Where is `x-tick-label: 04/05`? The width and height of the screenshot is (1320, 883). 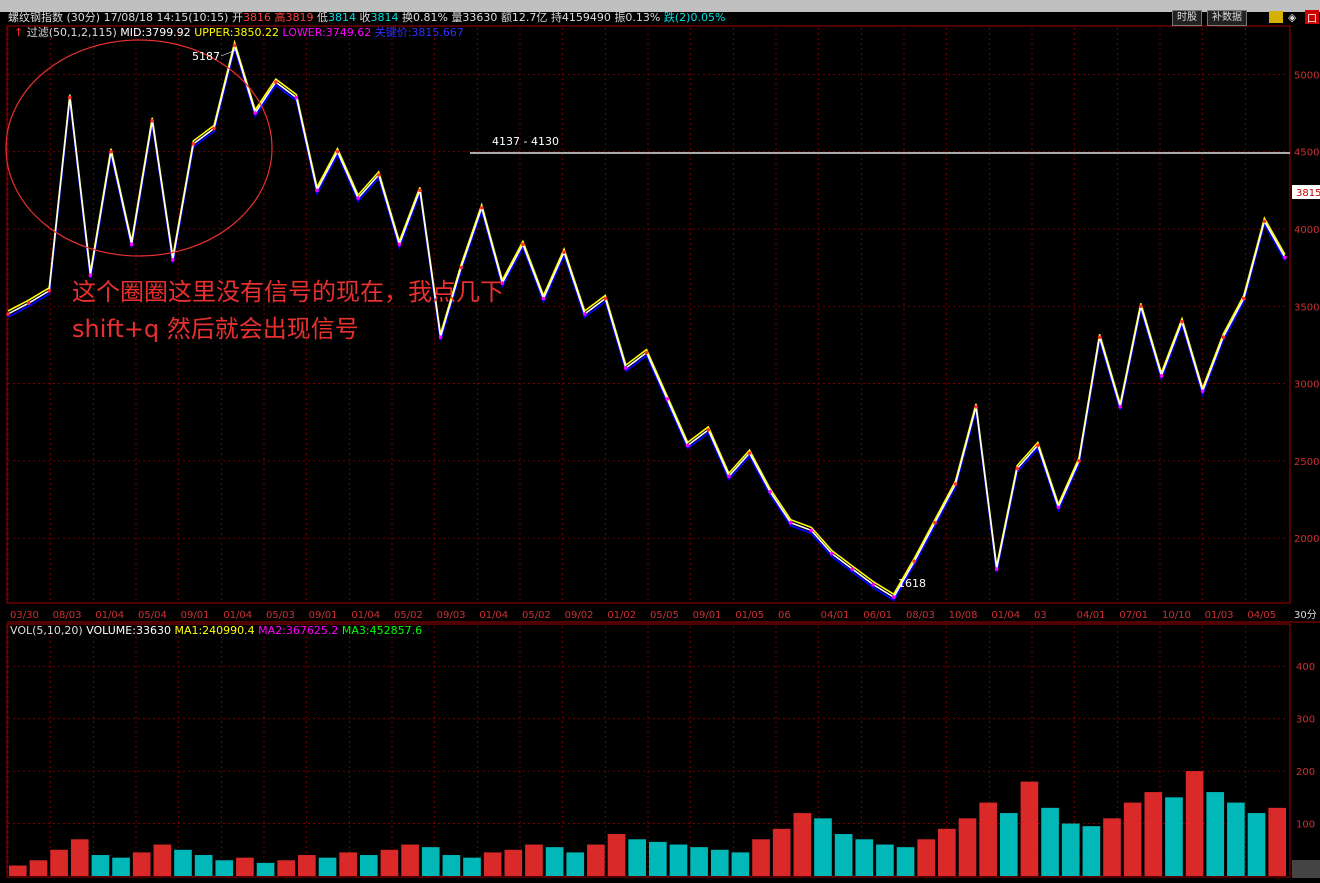
x-tick-label: 04/05 is located at coordinates (1261, 615).